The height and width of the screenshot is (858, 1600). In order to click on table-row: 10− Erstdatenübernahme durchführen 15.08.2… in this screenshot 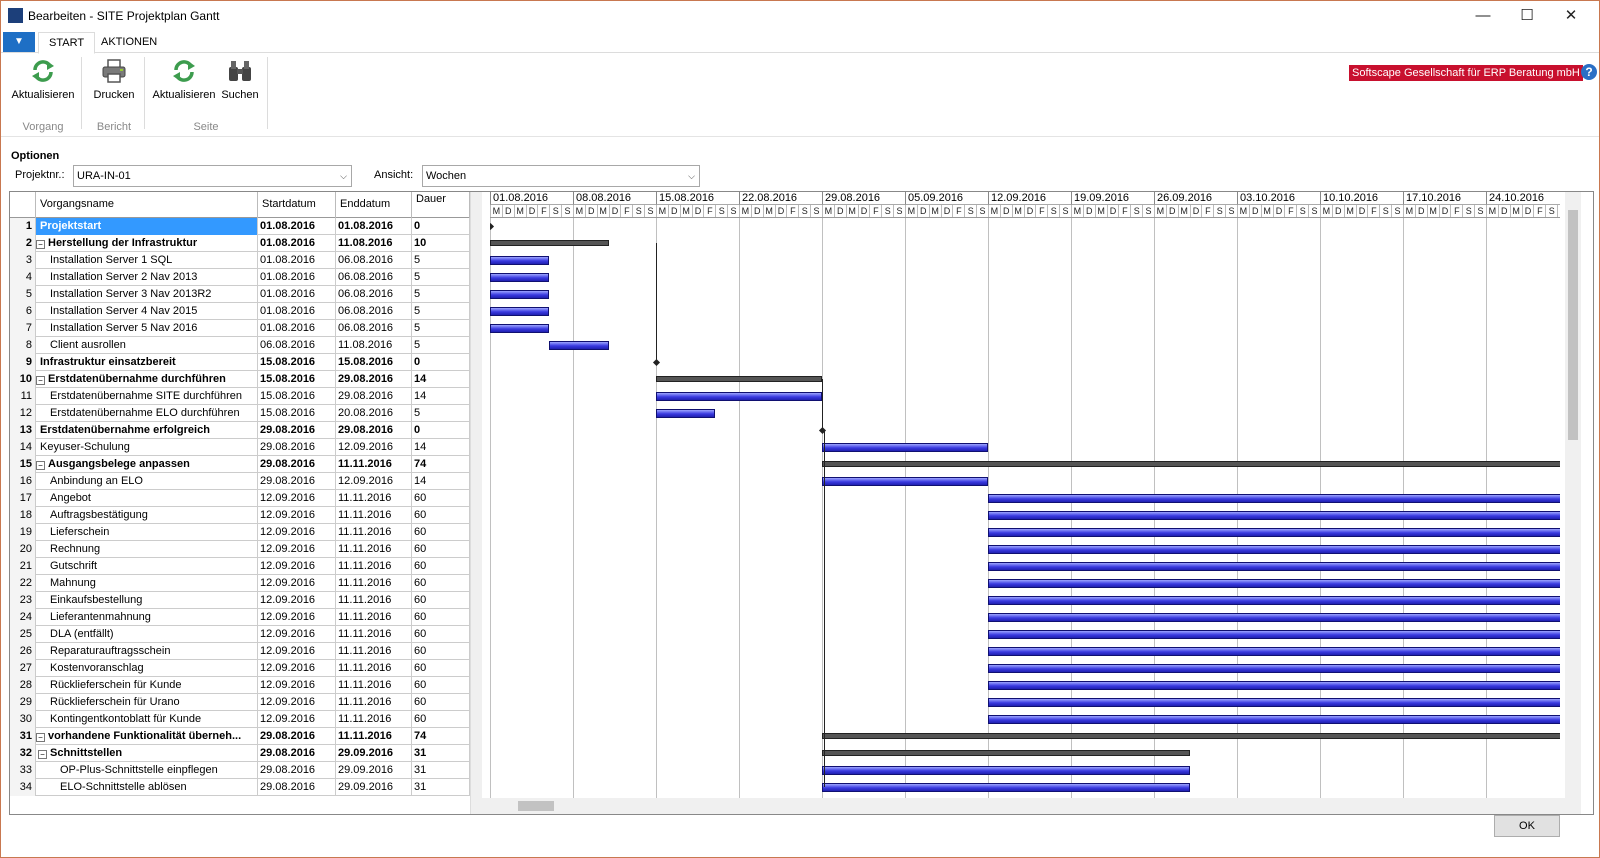, I will do `click(244, 379)`.